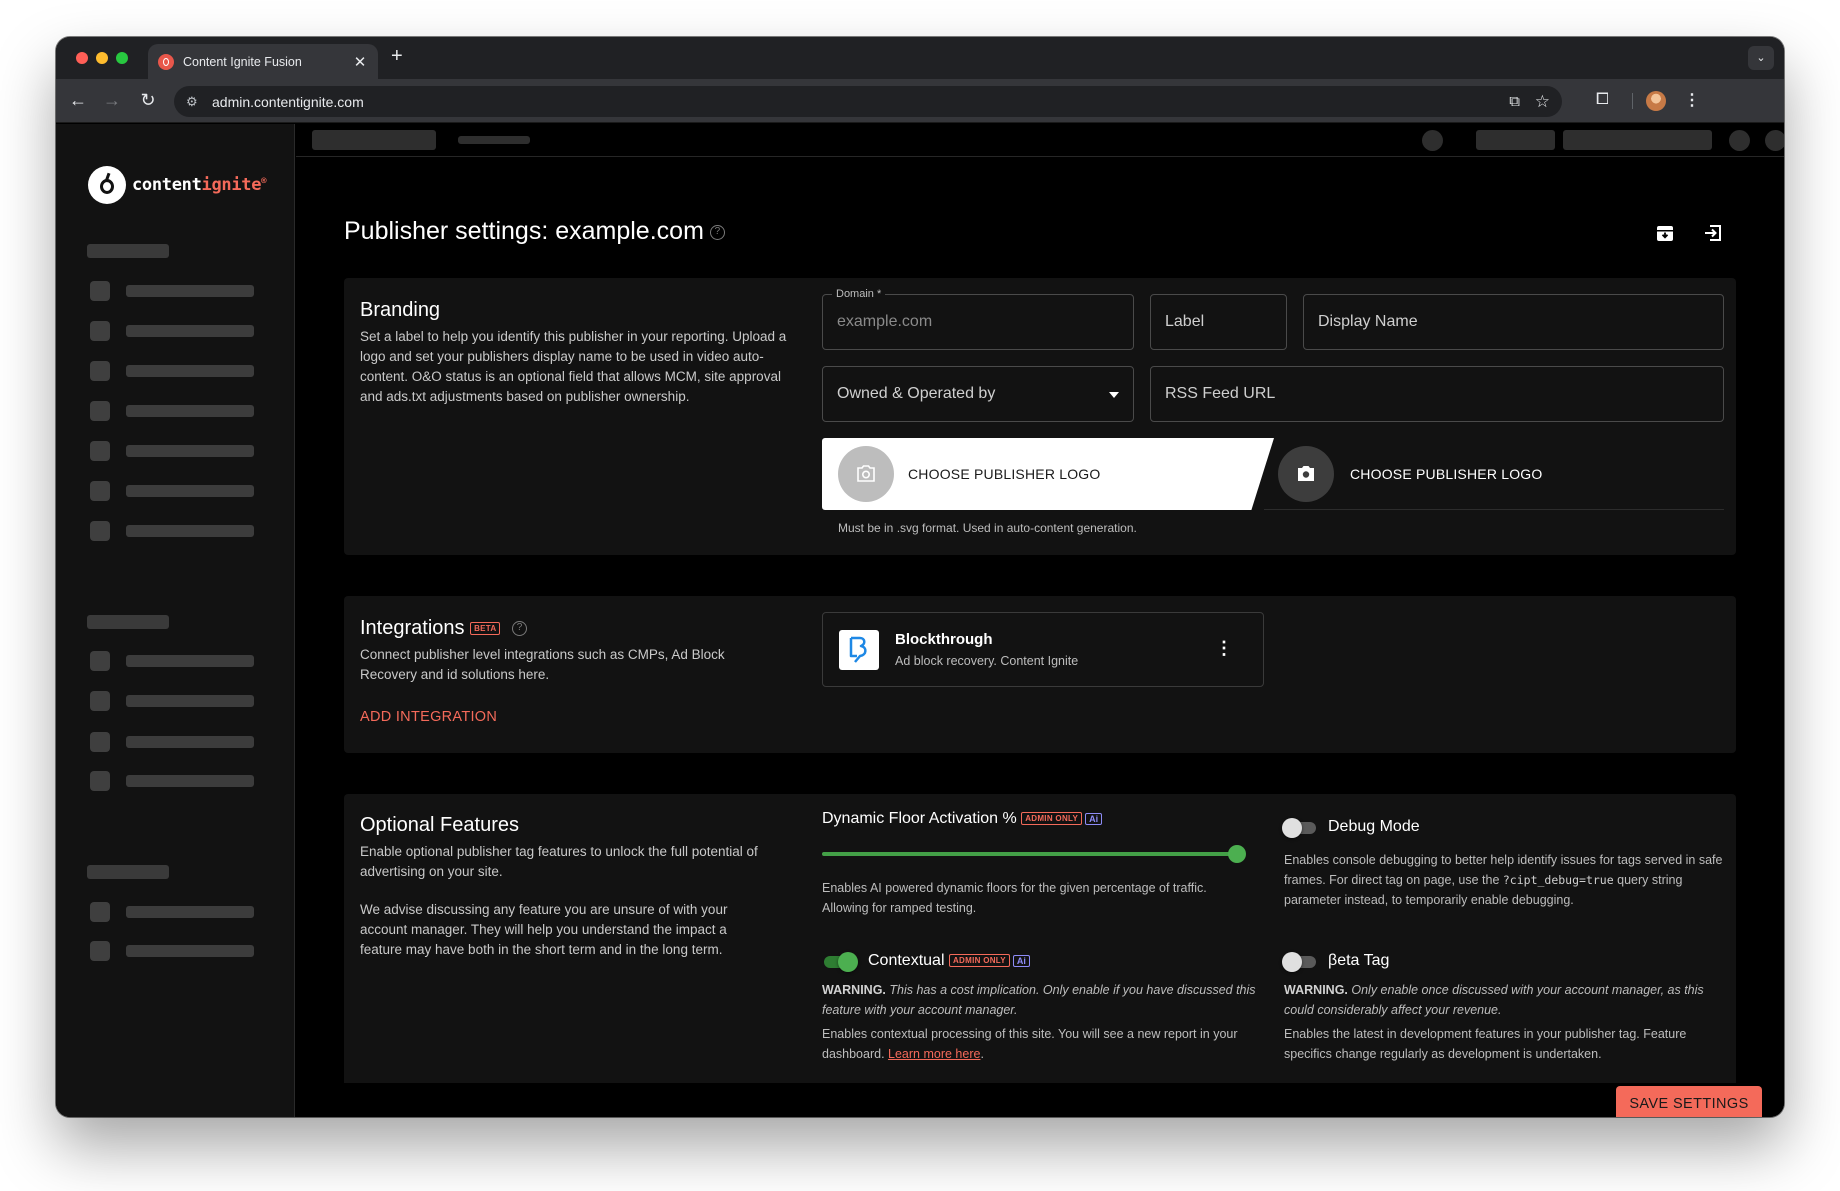 The width and height of the screenshot is (1840, 1191). Describe the element at coordinates (1665, 233) in the screenshot. I see `archive-icon` at that location.